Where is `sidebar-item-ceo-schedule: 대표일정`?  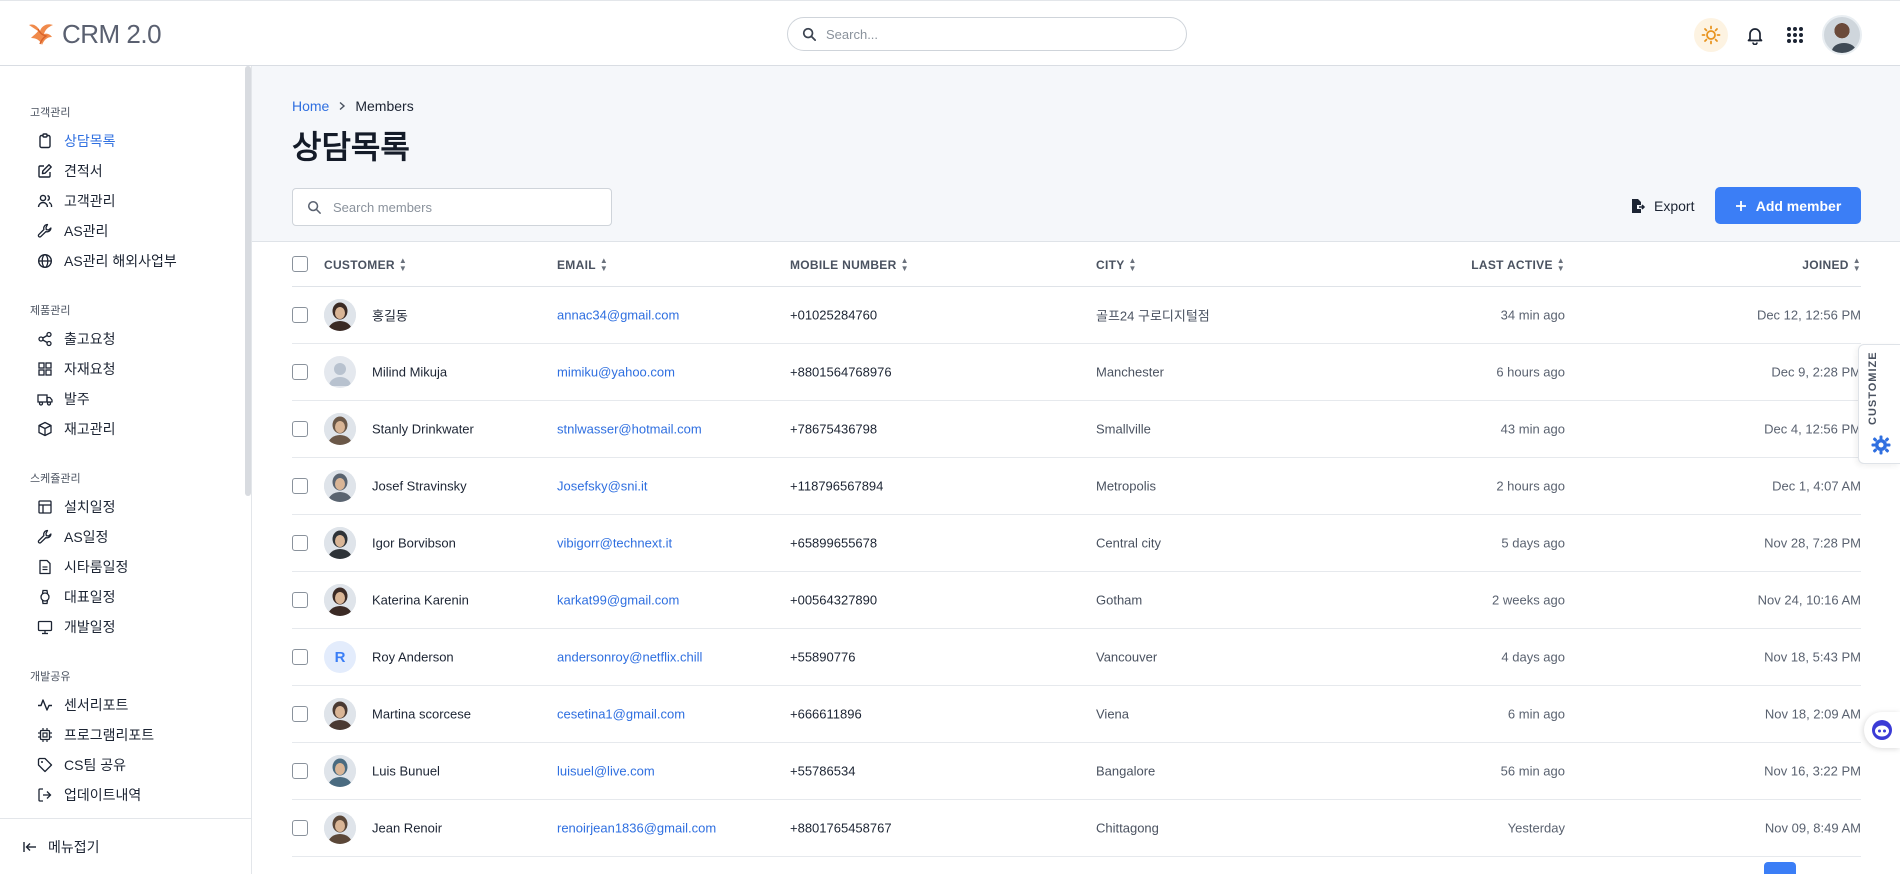 sidebar-item-ceo-schedule: 대표일정 is located at coordinates (76, 597).